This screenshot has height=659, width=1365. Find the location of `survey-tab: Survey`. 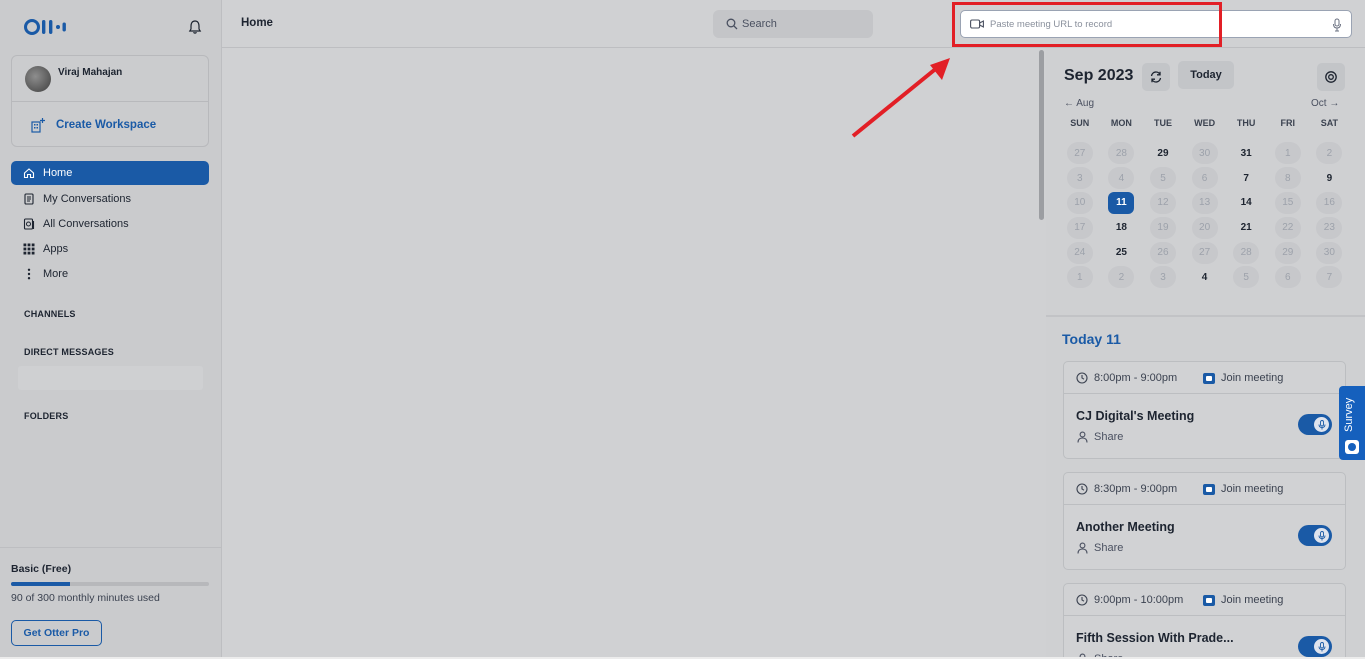

survey-tab: Survey is located at coordinates (1352, 423).